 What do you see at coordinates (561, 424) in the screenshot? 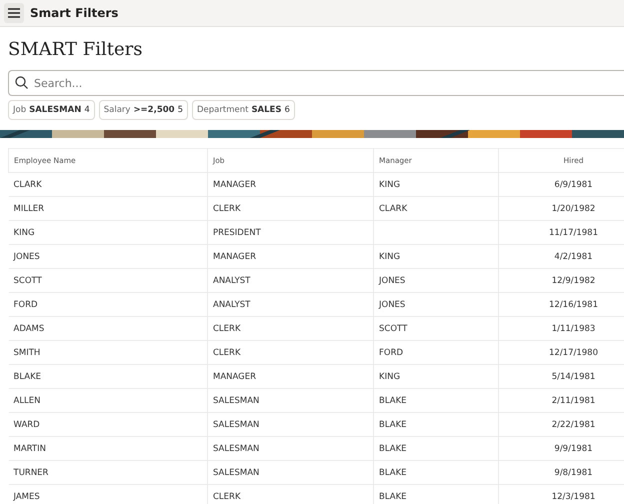
I see `table-cell: 2/22/1981` at bounding box center [561, 424].